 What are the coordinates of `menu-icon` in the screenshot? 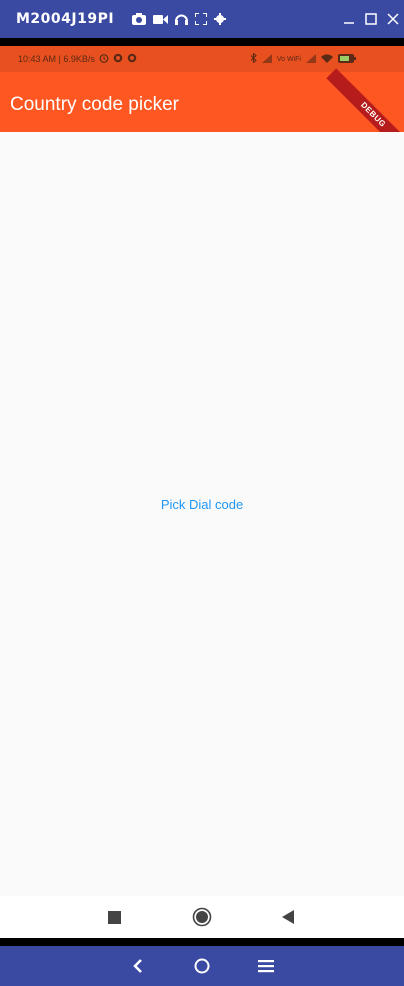 It's located at (266, 966).